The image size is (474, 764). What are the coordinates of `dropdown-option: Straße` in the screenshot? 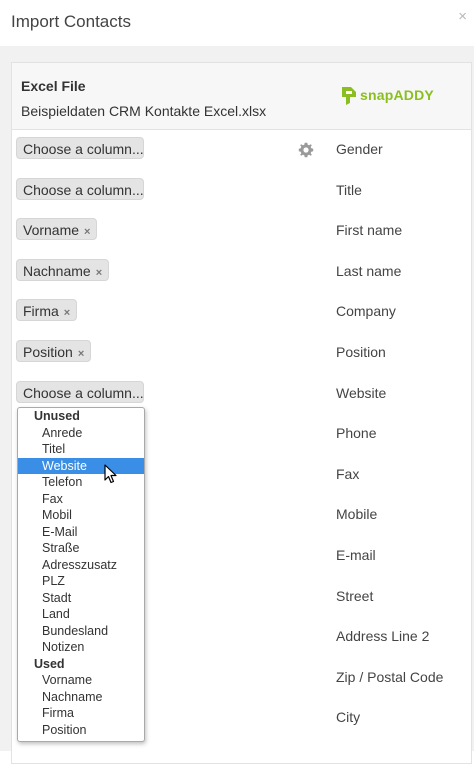 It's located at (81, 548).